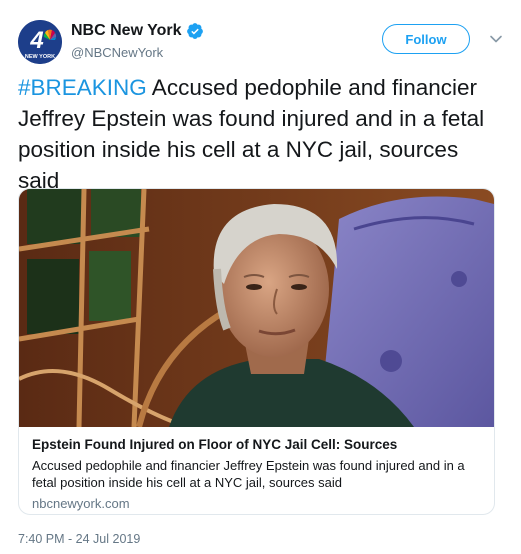 The width and height of the screenshot is (521, 554). Describe the element at coordinates (260, 39) in the screenshot. I see `tweet-header: 4 NEW YORK NBC New York @NBCNewYork Foll` at that location.